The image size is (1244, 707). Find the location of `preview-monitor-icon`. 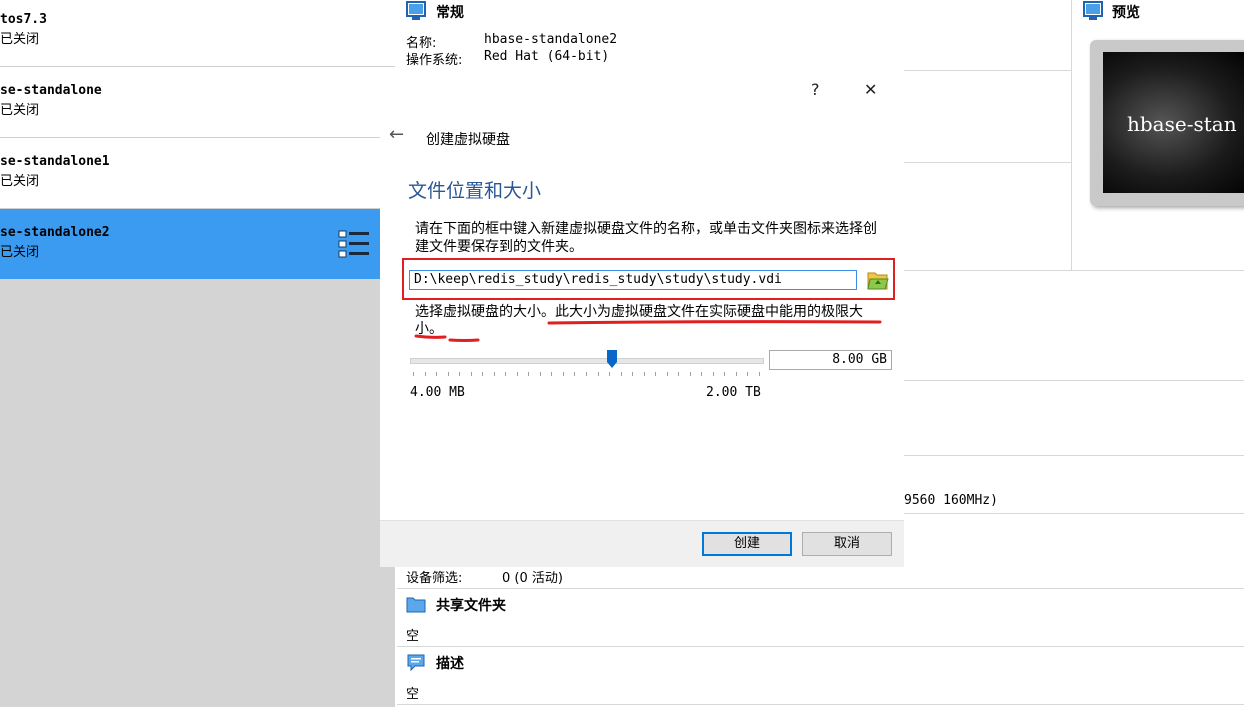

preview-monitor-icon is located at coordinates (1093, 10).